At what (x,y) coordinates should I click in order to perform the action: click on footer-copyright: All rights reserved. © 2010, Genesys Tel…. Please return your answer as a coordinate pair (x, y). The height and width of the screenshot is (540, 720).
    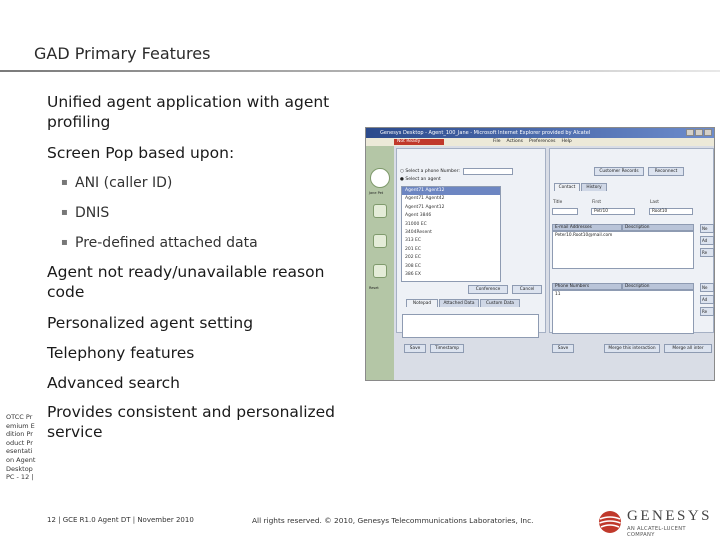
    Looking at the image, I should click on (393, 520).